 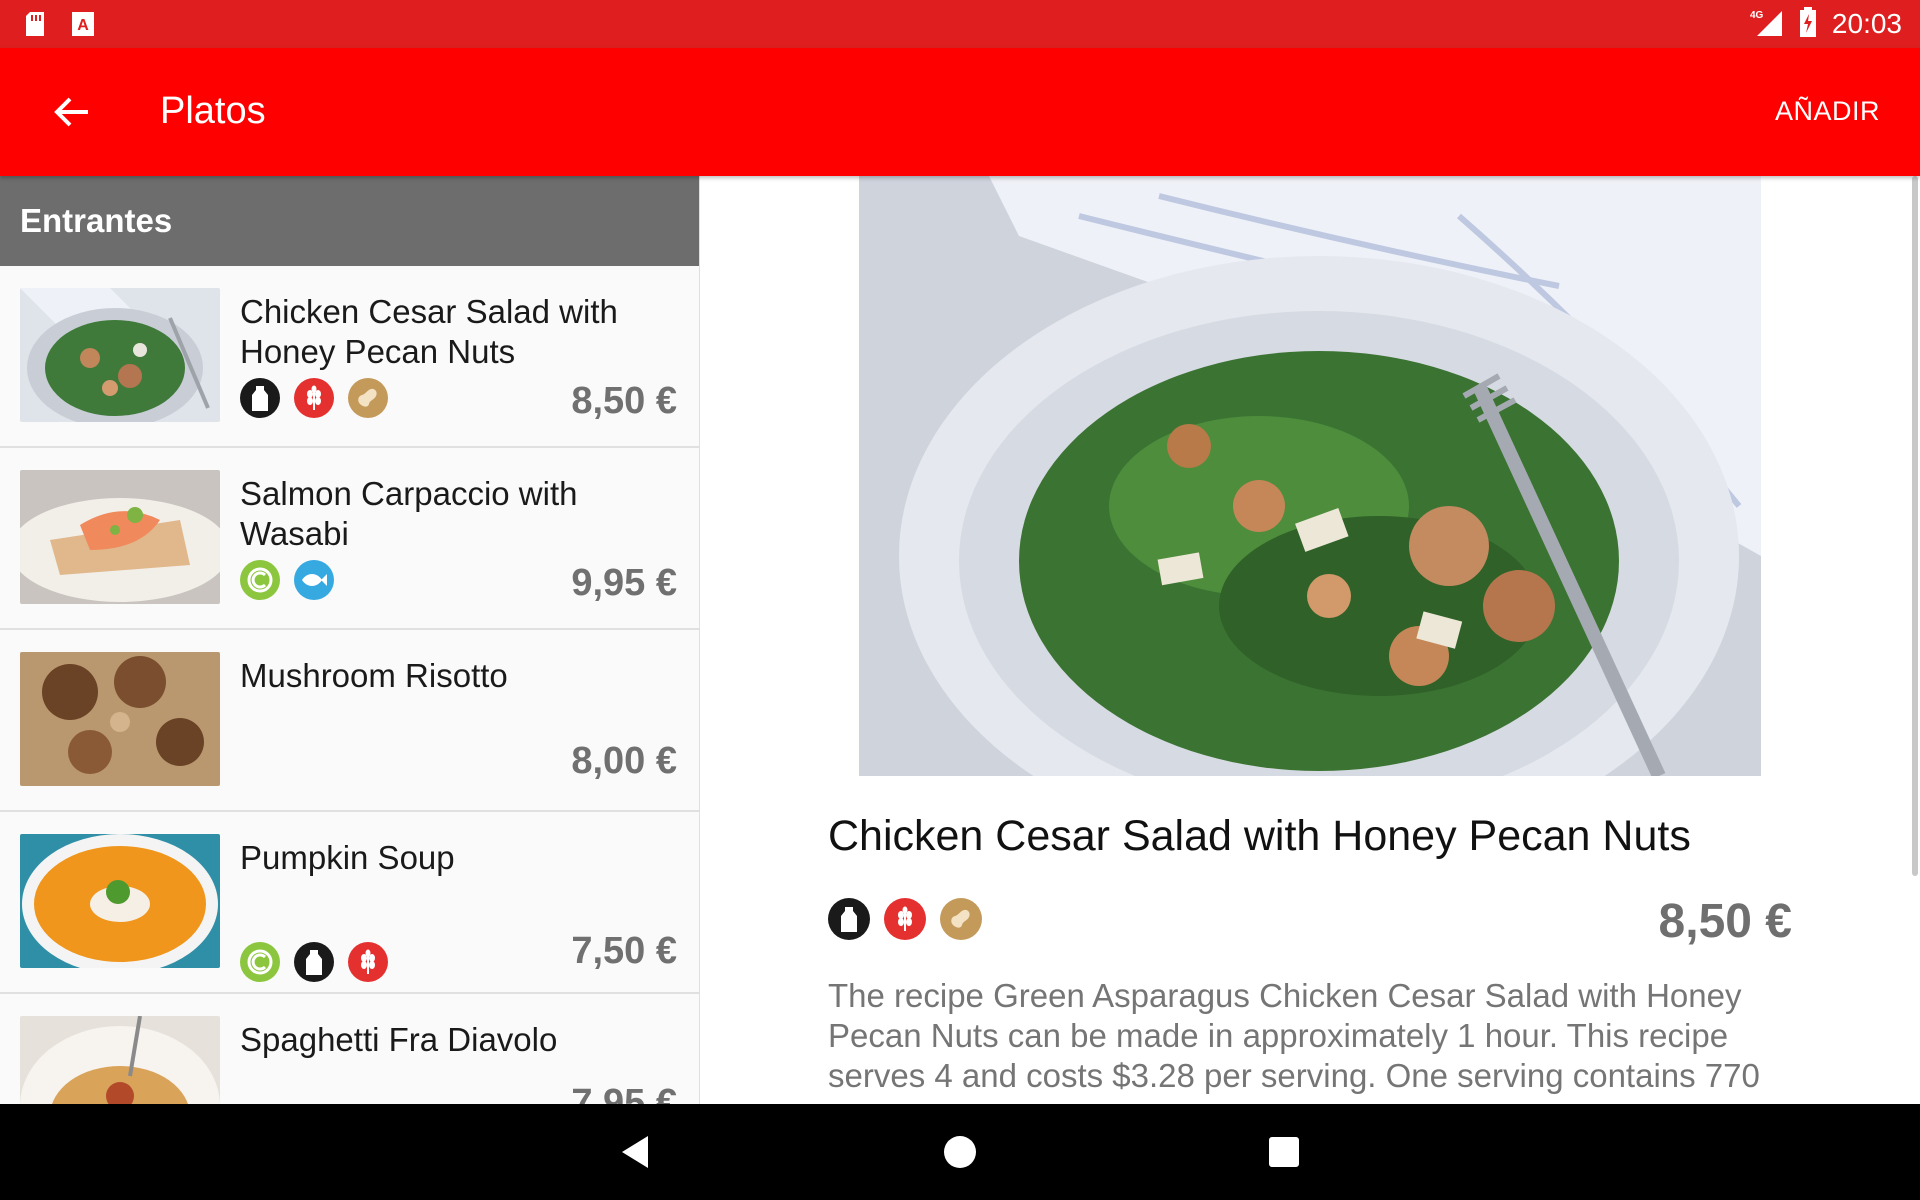 I want to click on dish-price: 8,00 €, so click(x=624, y=761).